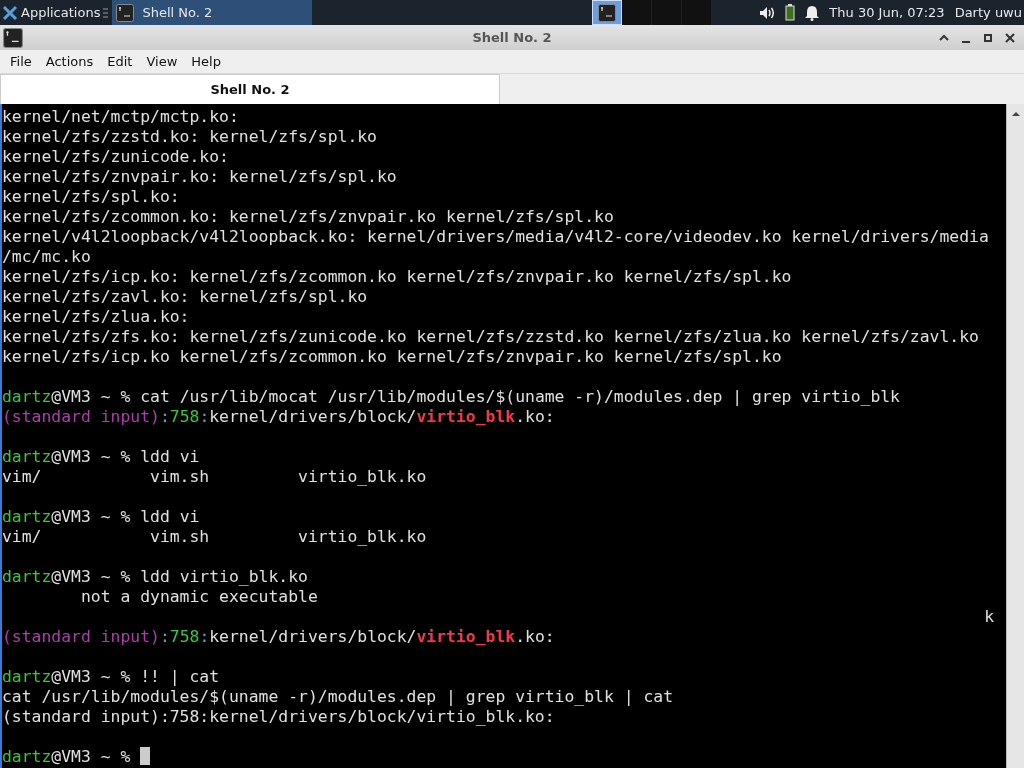 Image resolution: width=1024 pixels, height=768 pixels. What do you see at coordinates (1015, 436) in the screenshot?
I see `scrollbar` at bounding box center [1015, 436].